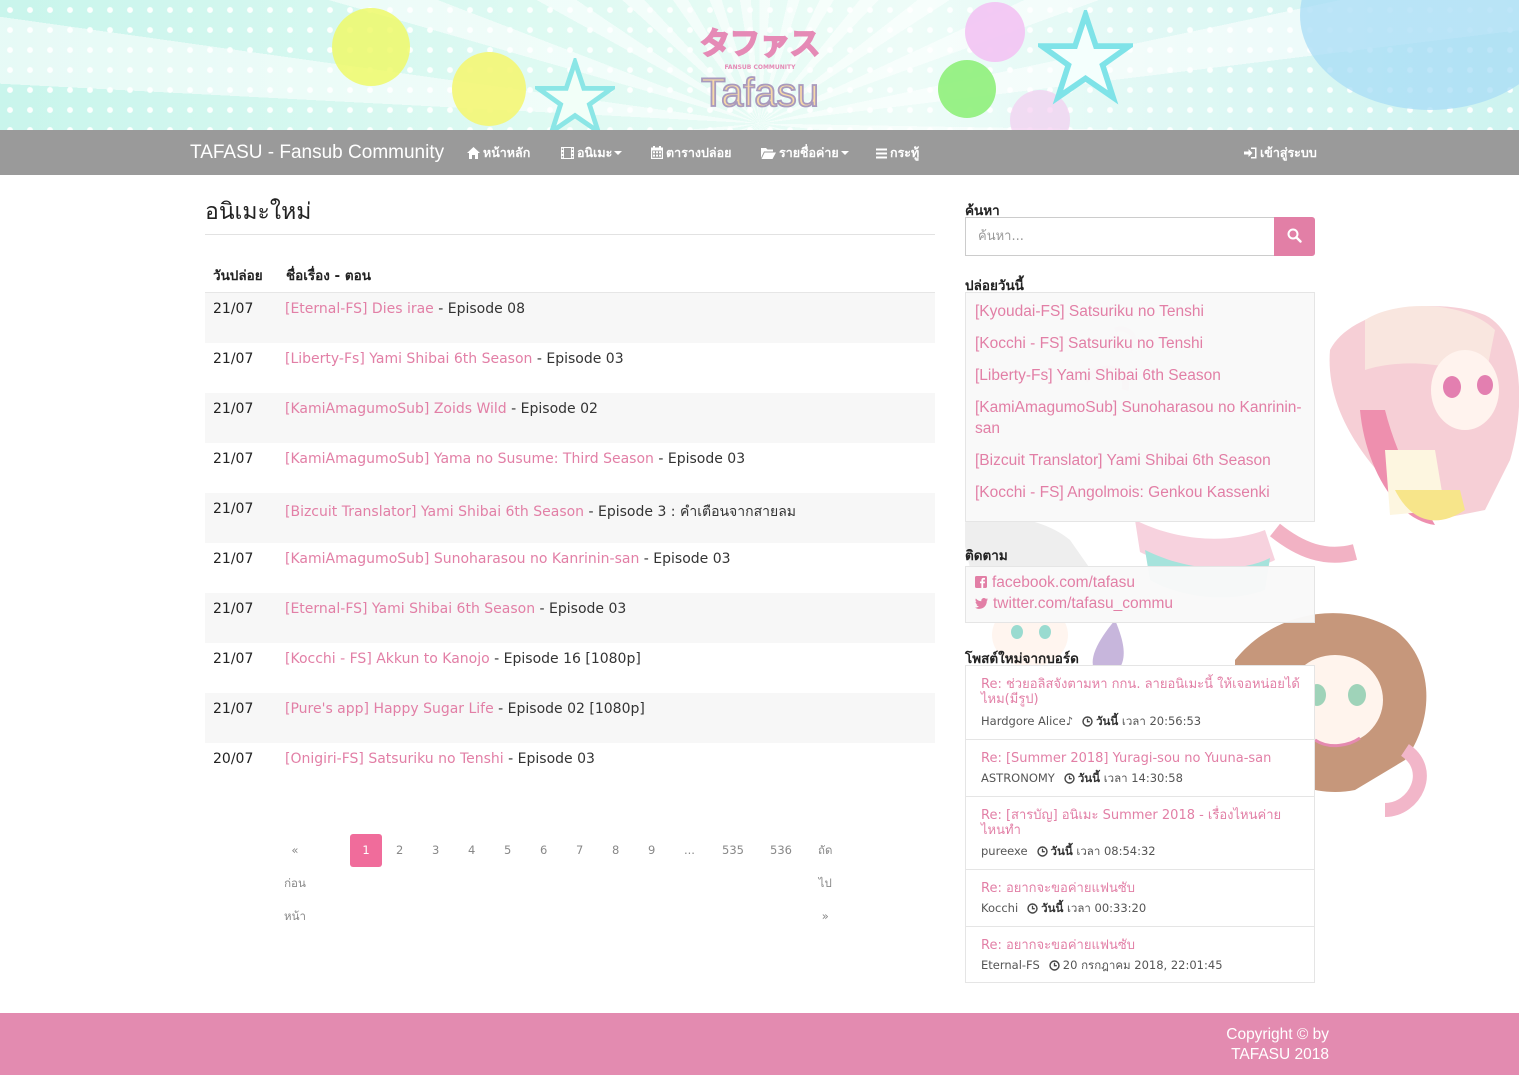 This screenshot has width=1519, height=1075. I want to click on post-author: ASTRONOMY, so click(1018, 778).